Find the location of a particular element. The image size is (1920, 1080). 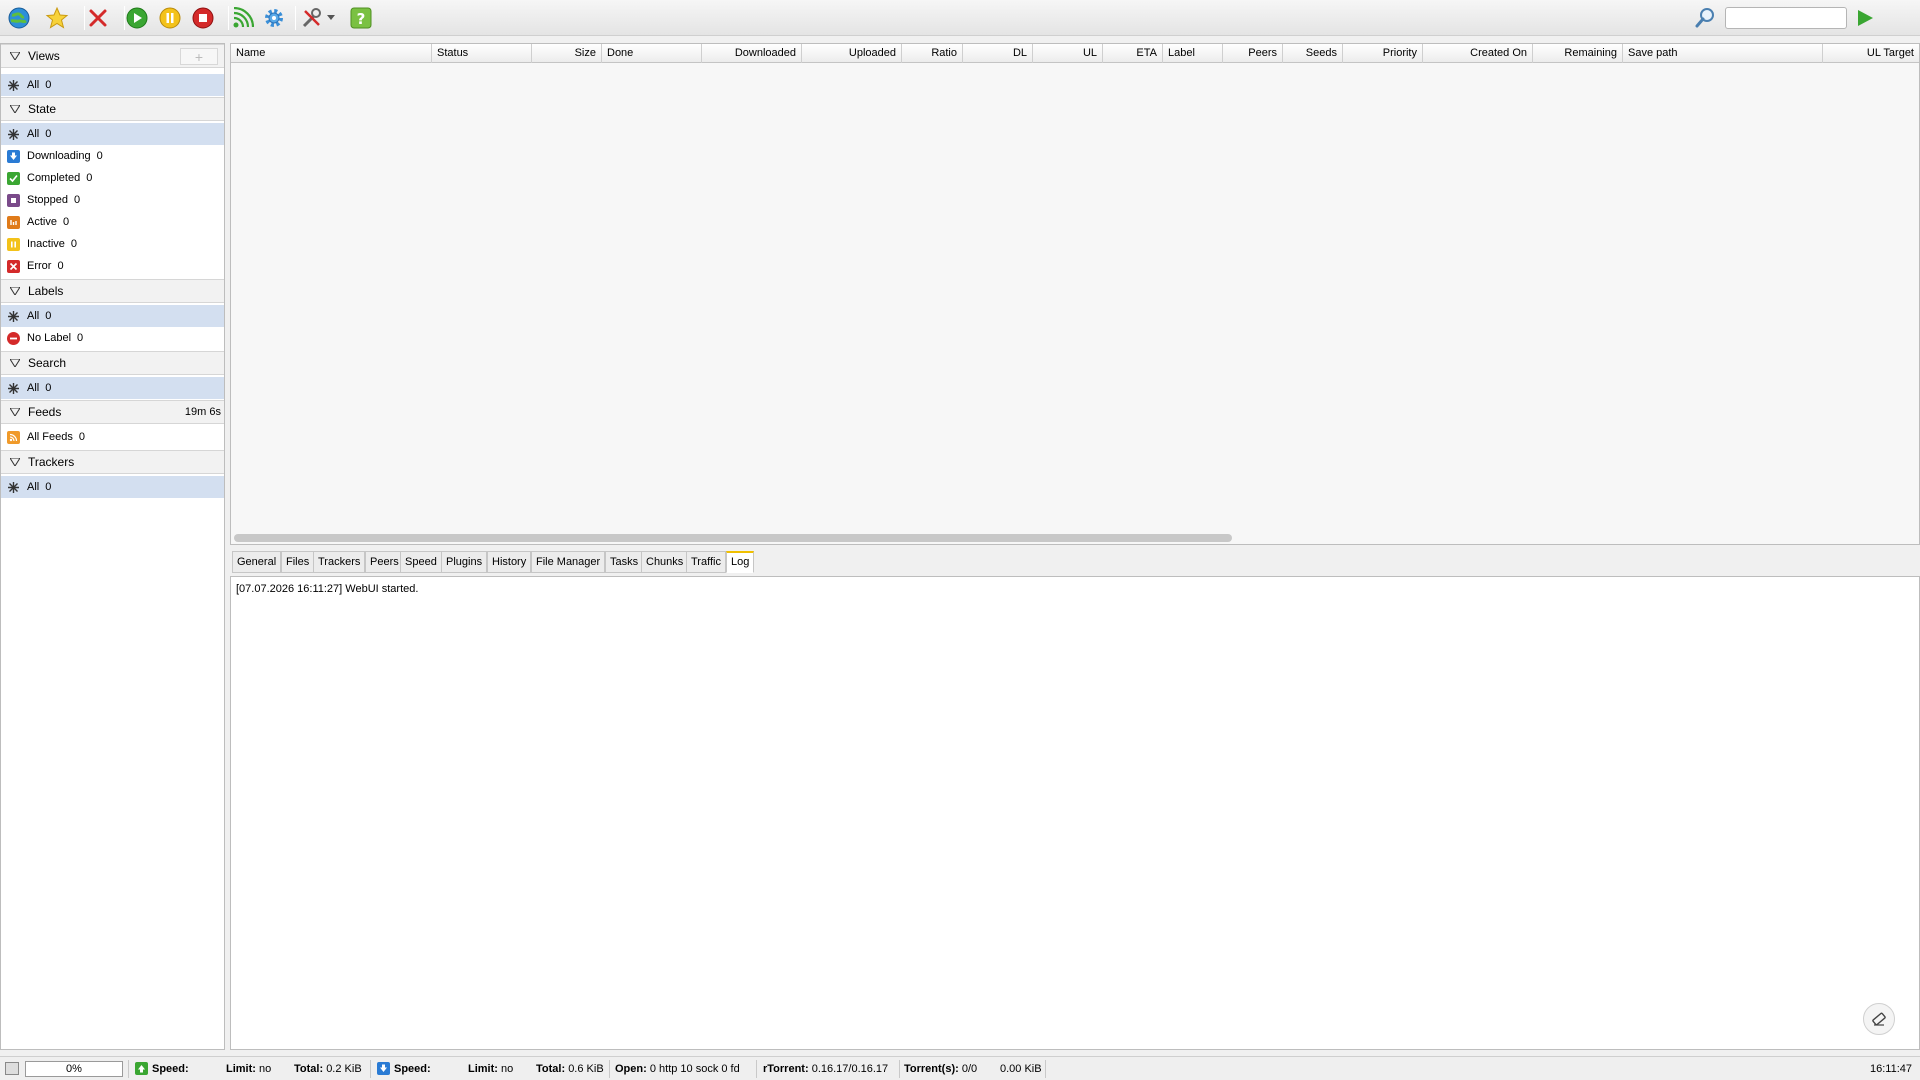

column-status: Status is located at coordinates (482, 53).